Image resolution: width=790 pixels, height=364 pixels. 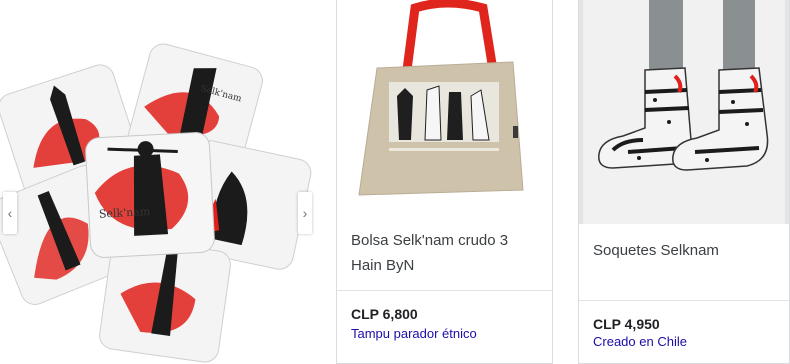 I want to click on product-image-tote-bag, so click(x=444, y=99).